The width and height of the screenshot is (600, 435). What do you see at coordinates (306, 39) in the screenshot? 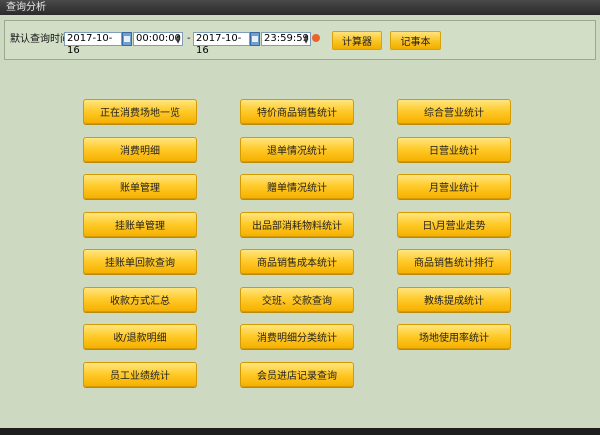
I see `end-time-spinner-icon: ▲ ▼` at bounding box center [306, 39].